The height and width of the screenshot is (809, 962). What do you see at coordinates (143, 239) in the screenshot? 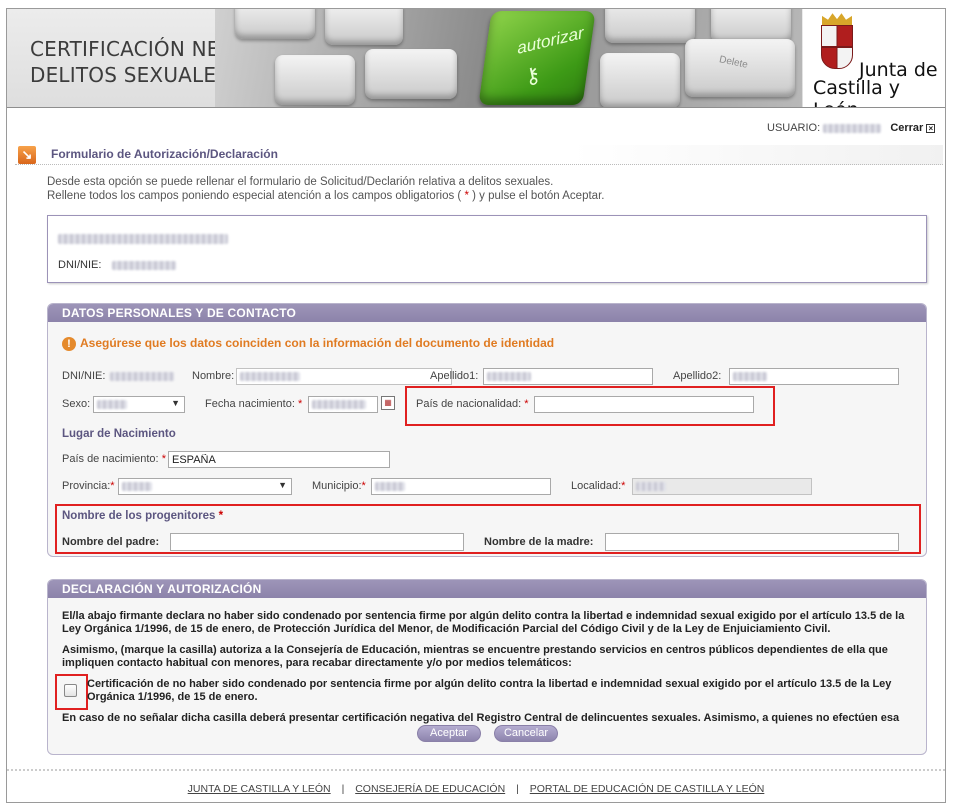
I see `applicant-name-redacted` at bounding box center [143, 239].